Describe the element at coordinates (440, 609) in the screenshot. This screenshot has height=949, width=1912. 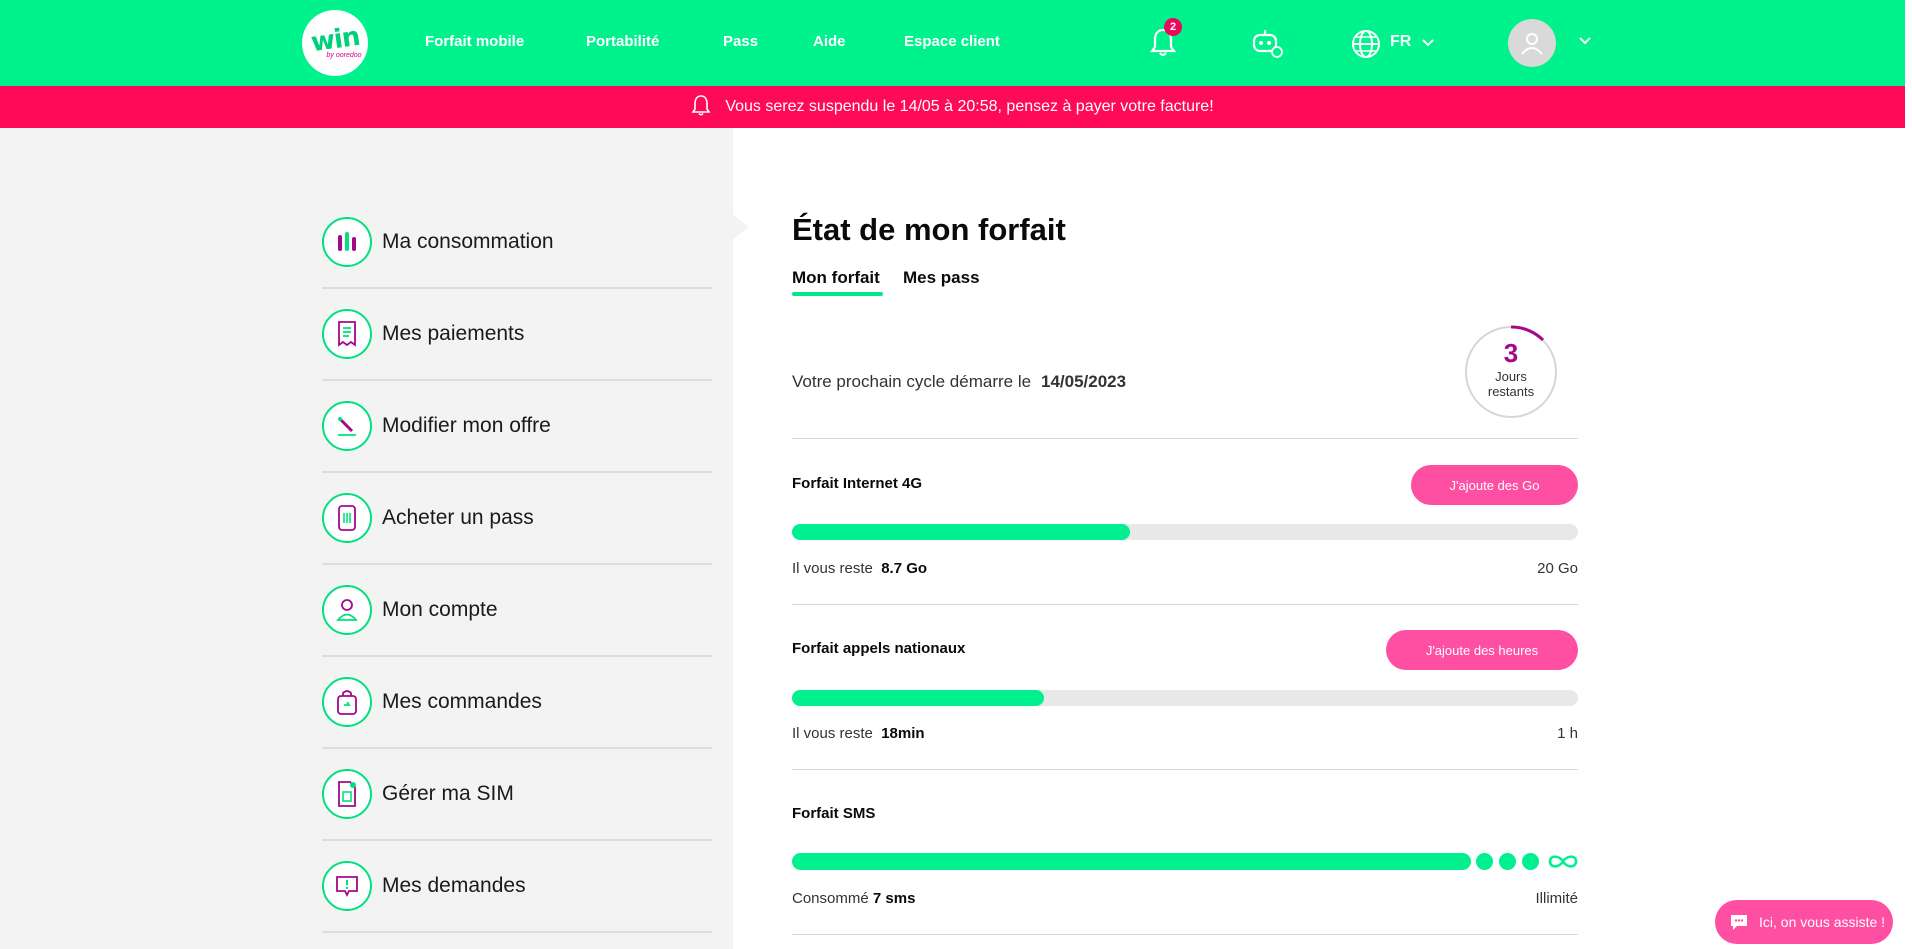
I see `sidebar-item-label: Mon compte` at that location.